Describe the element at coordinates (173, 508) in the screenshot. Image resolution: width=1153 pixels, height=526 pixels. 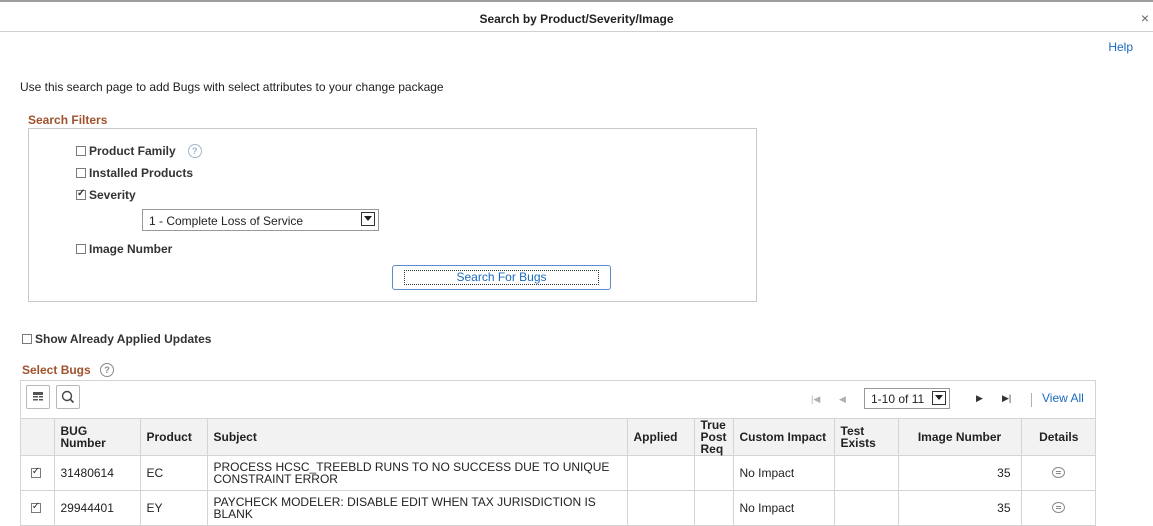
I see `product-cell: EY` at that location.